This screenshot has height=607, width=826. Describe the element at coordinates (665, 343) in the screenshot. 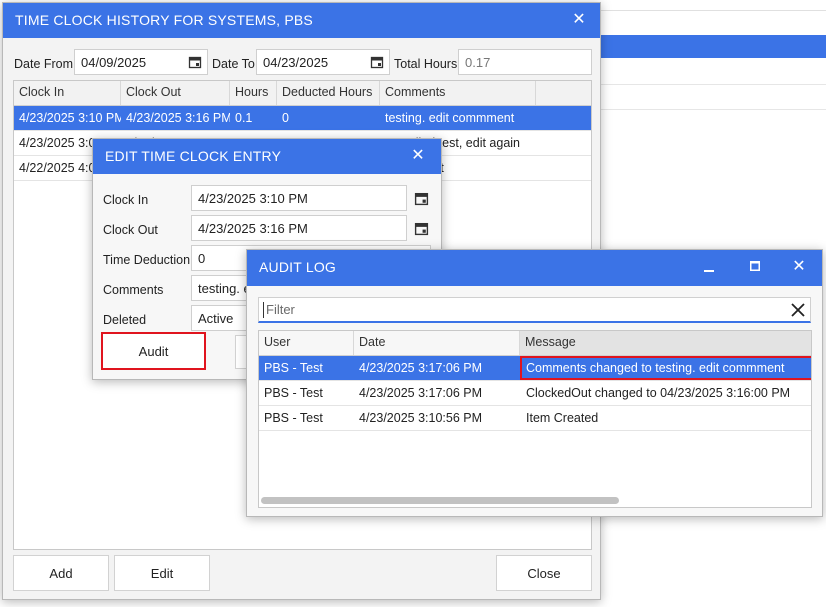

I see `col-message: Message` at that location.